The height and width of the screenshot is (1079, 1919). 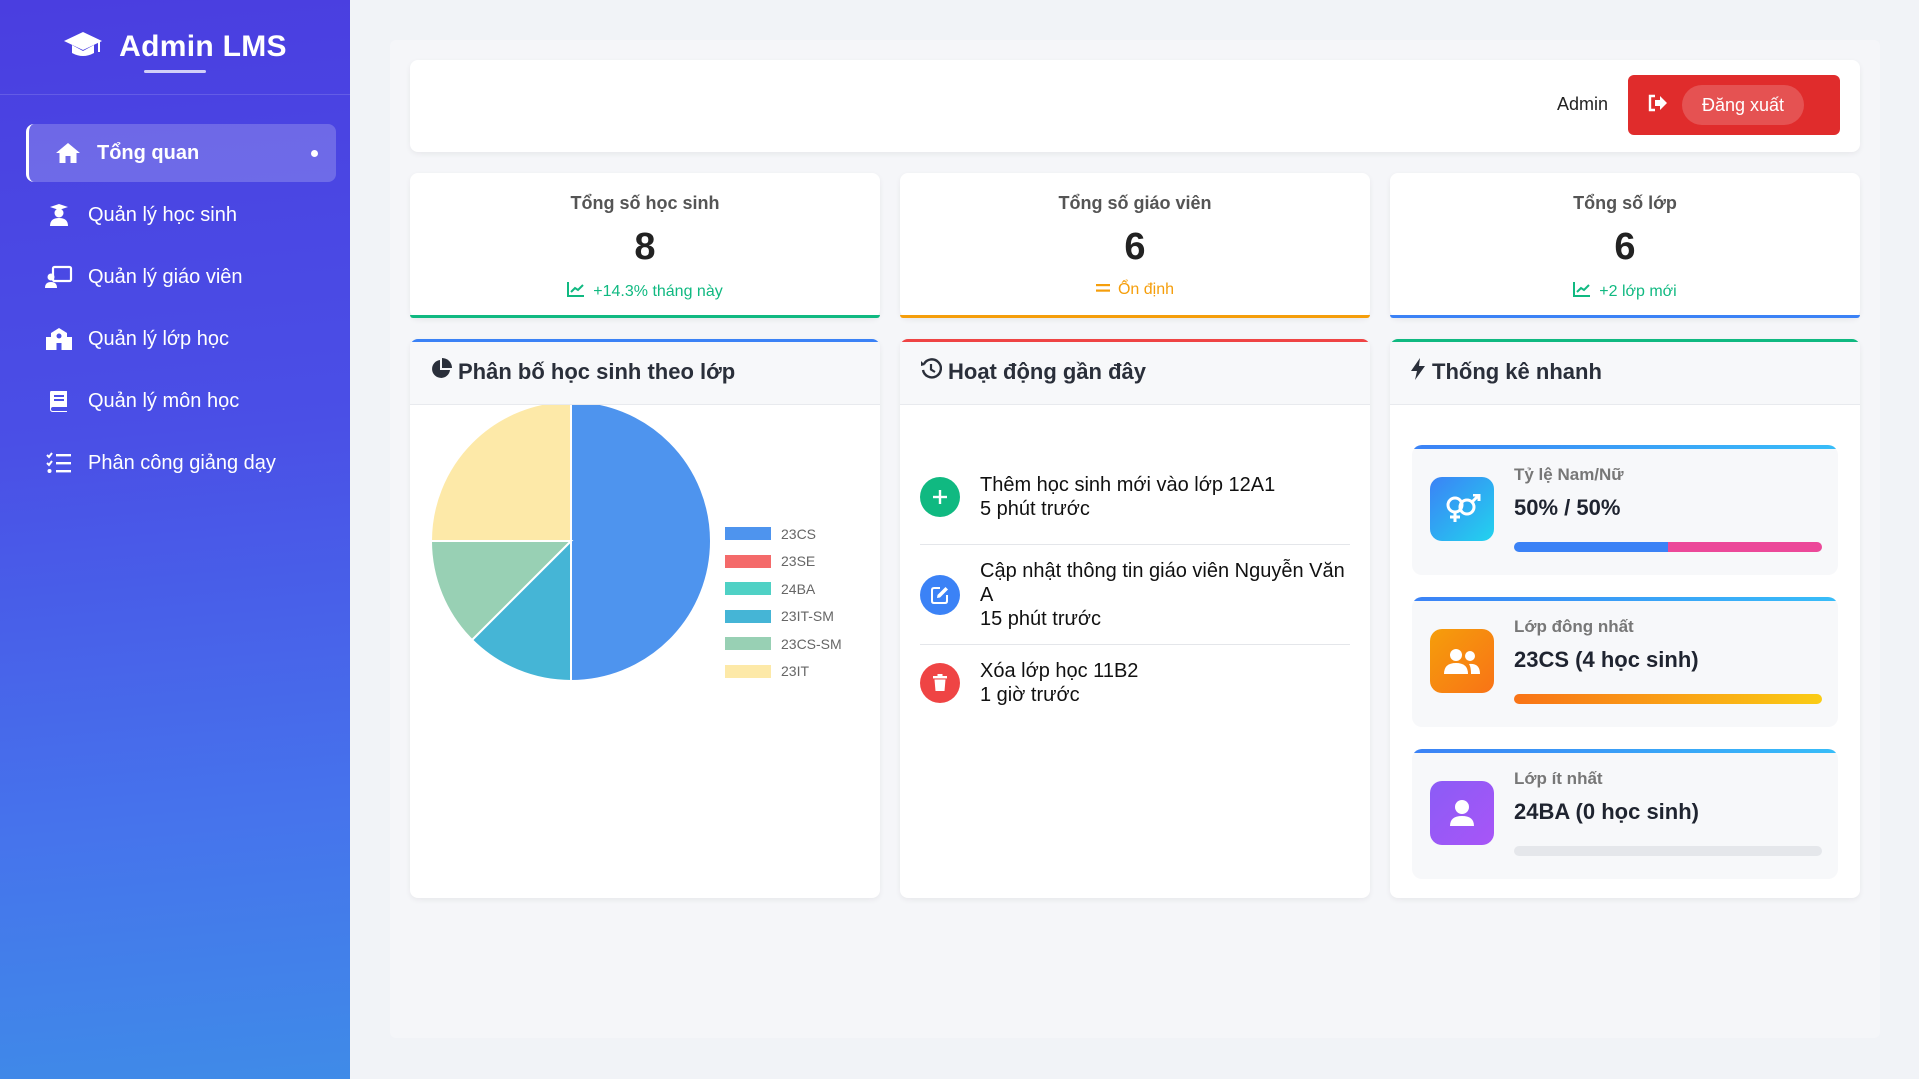 I want to click on student-icon, so click(x=59, y=215).